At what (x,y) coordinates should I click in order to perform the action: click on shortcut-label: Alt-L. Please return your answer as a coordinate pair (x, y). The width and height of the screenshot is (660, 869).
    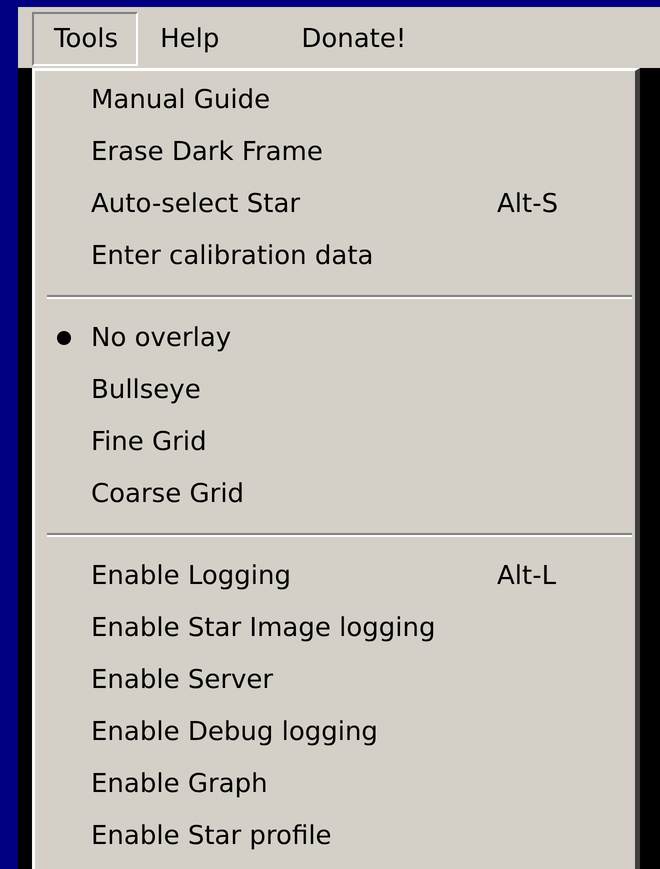
    Looking at the image, I should click on (526, 576).